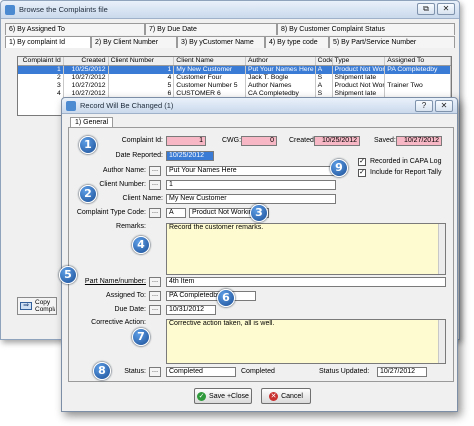 The height and width of the screenshot is (426, 474). I want to click on cell: Put Your Names Here, so click(281, 70).